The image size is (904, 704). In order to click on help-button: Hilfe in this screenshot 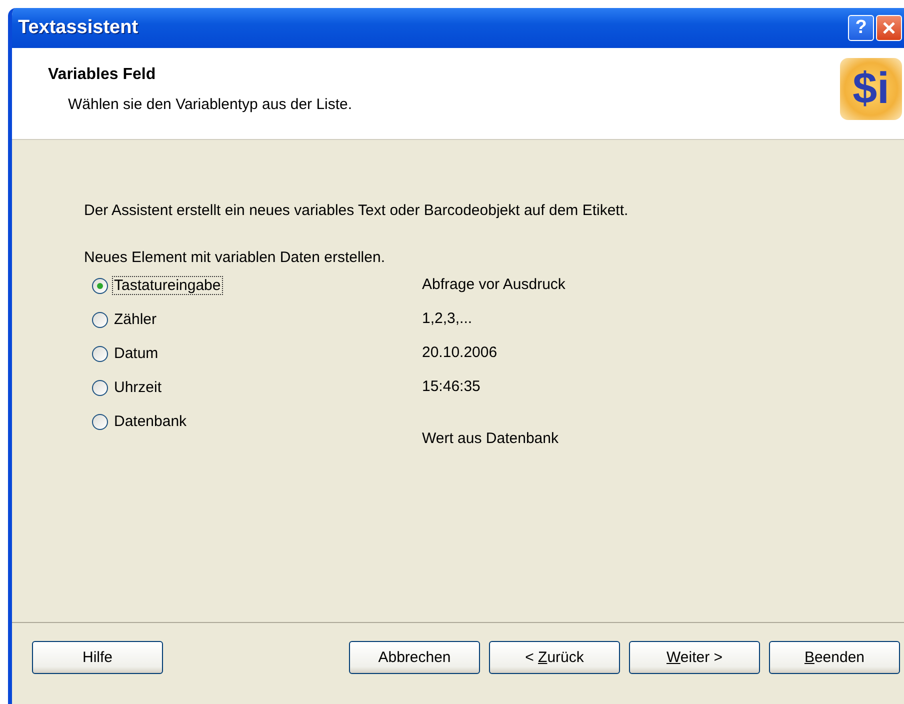, I will do `click(97, 657)`.